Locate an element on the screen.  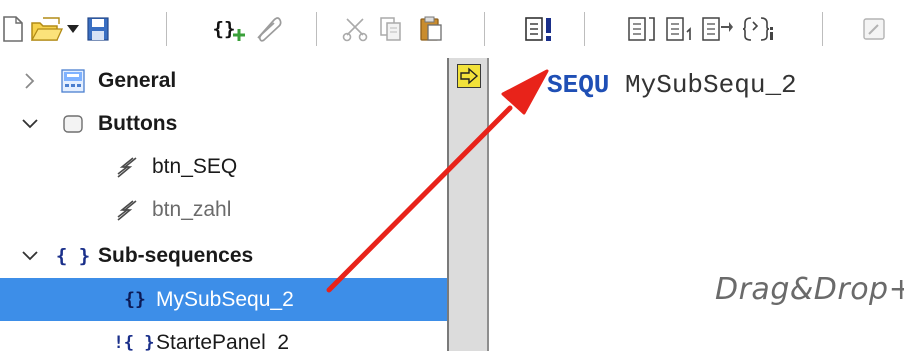
tree-item-label: Sub-sequences is located at coordinates (176, 255).